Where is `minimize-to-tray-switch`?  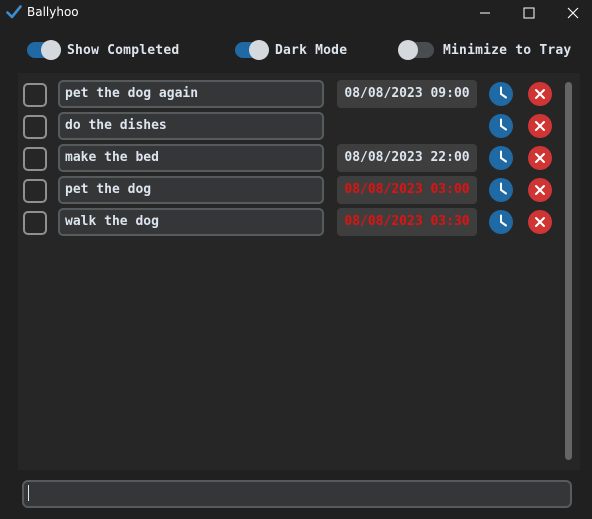
minimize-to-tray-switch is located at coordinates (416, 50).